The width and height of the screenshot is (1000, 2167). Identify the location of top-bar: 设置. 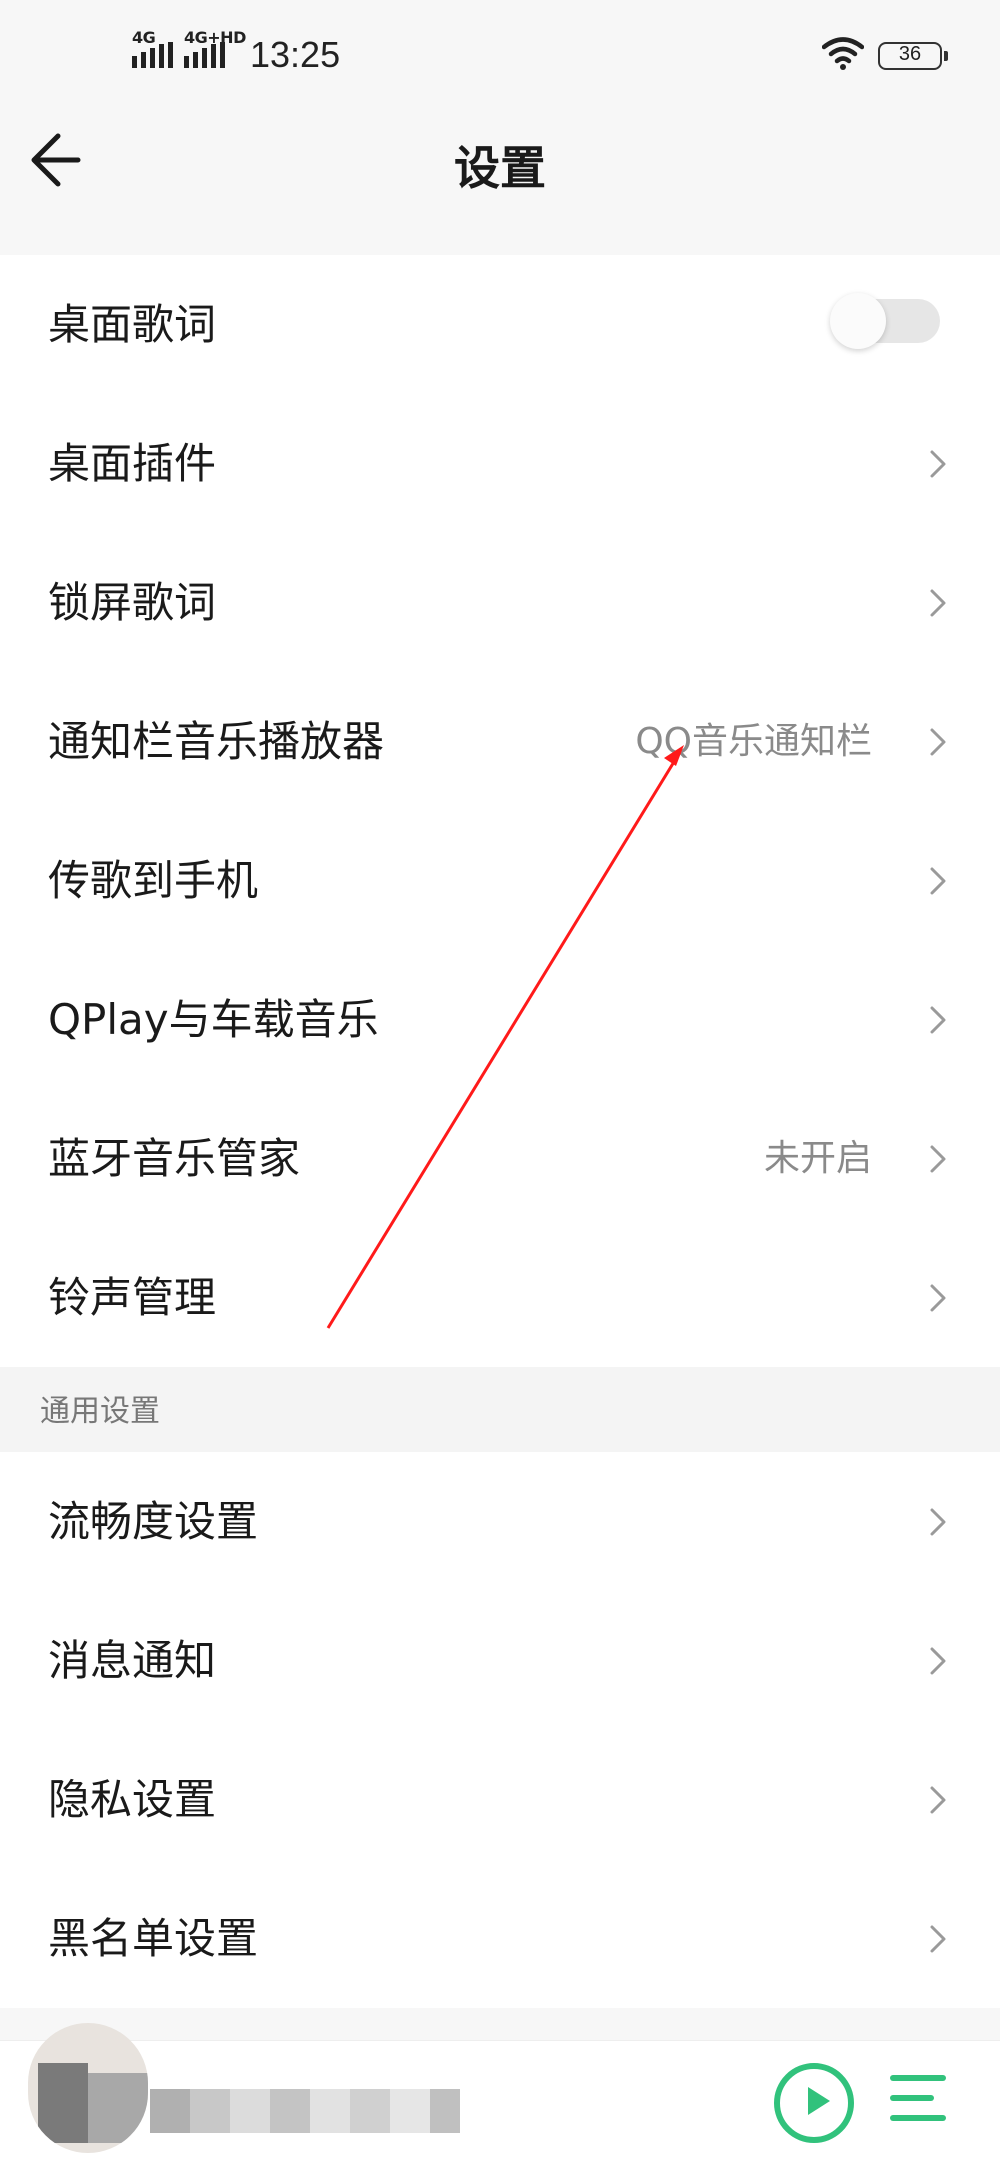
(500, 175).